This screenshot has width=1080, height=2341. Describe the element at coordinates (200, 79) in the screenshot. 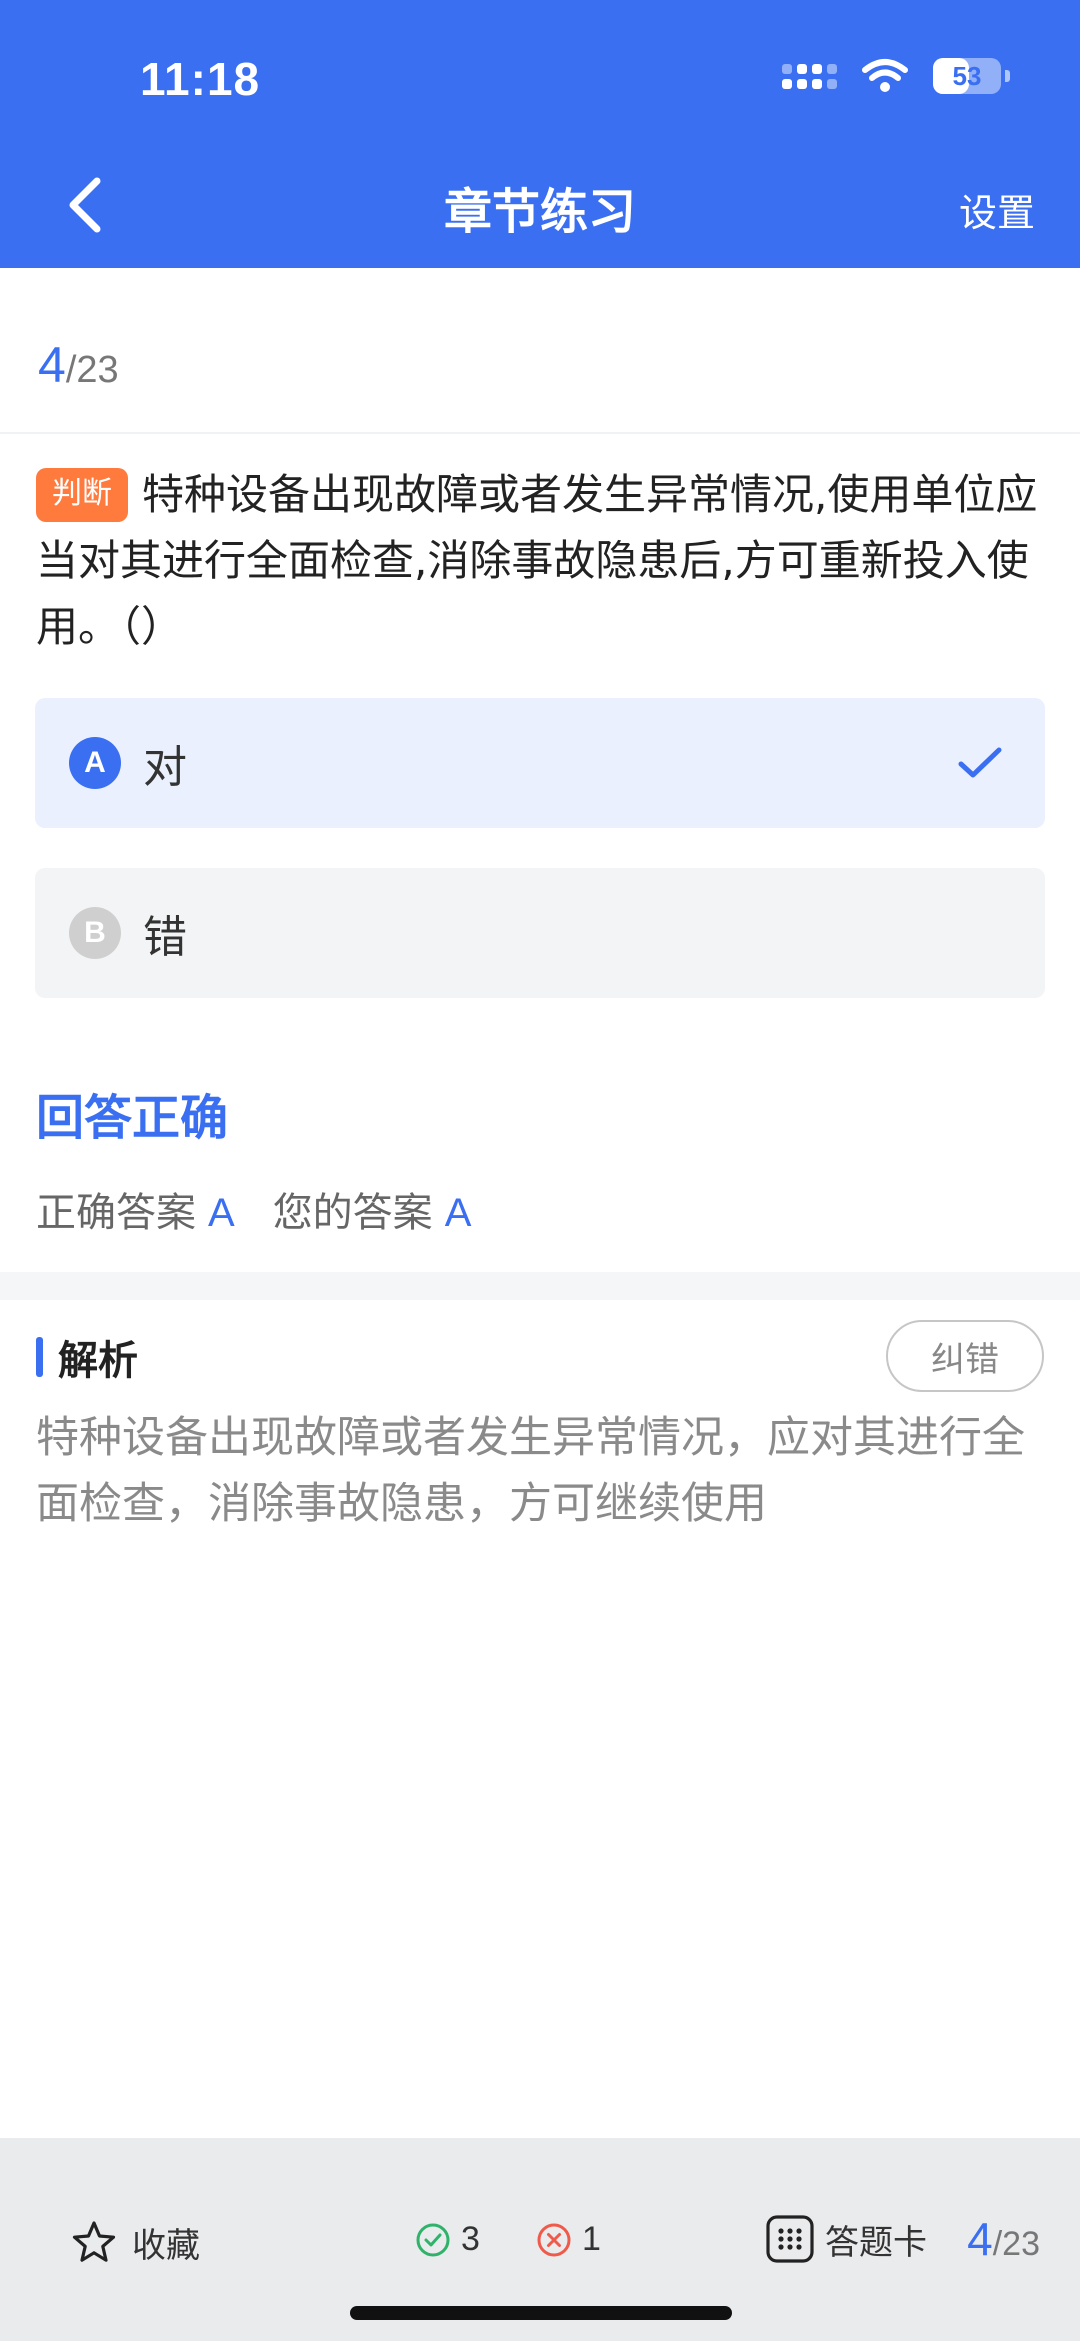

I see `status-time: 11:18` at that location.